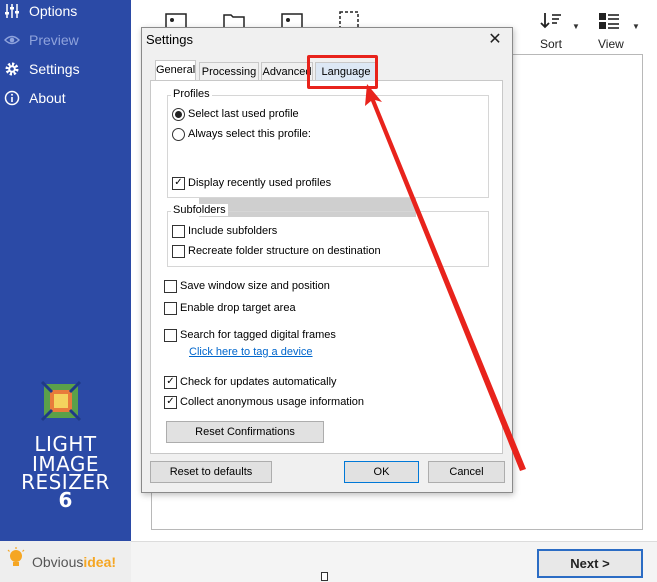 This screenshot has height=582, width=657. What do you see at coordinates (251, 352) in the screenshot?
I see `tag-device-link: Click here to tag a device` at bounding box center [251, 352].